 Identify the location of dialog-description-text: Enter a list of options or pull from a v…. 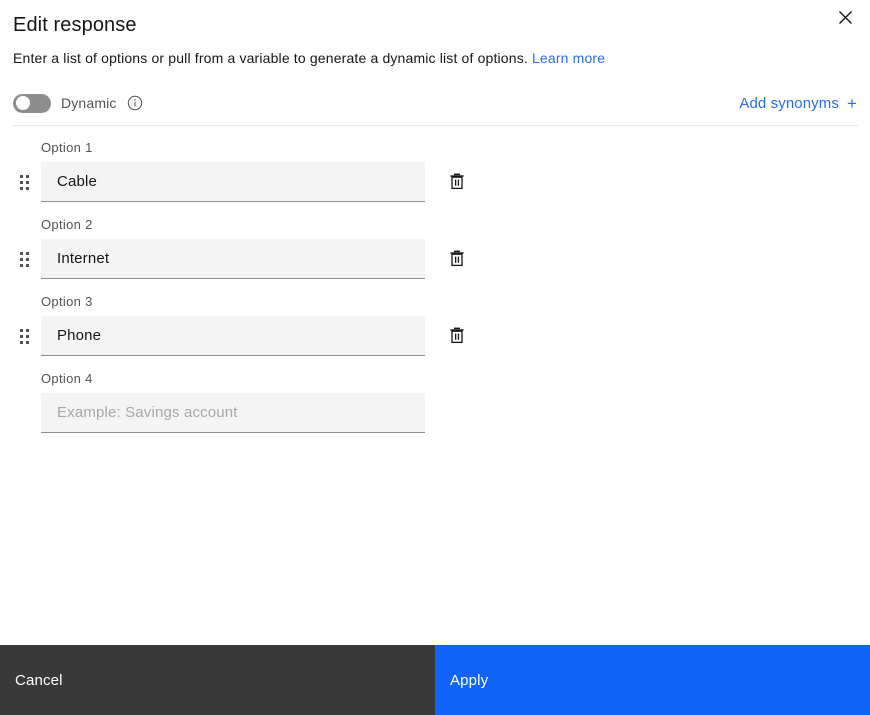
(270, 58).